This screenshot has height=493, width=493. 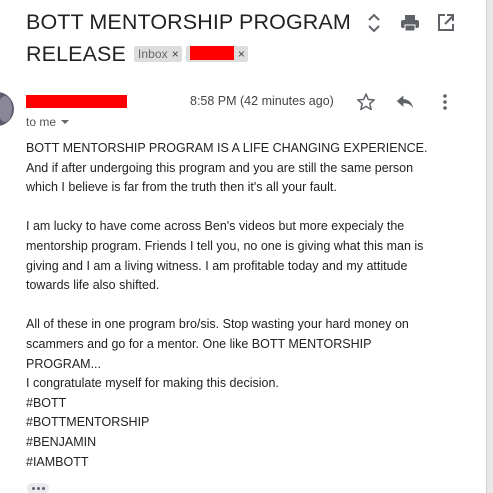 I want to click on ellipsis-icon, so click(x=33, y=488).